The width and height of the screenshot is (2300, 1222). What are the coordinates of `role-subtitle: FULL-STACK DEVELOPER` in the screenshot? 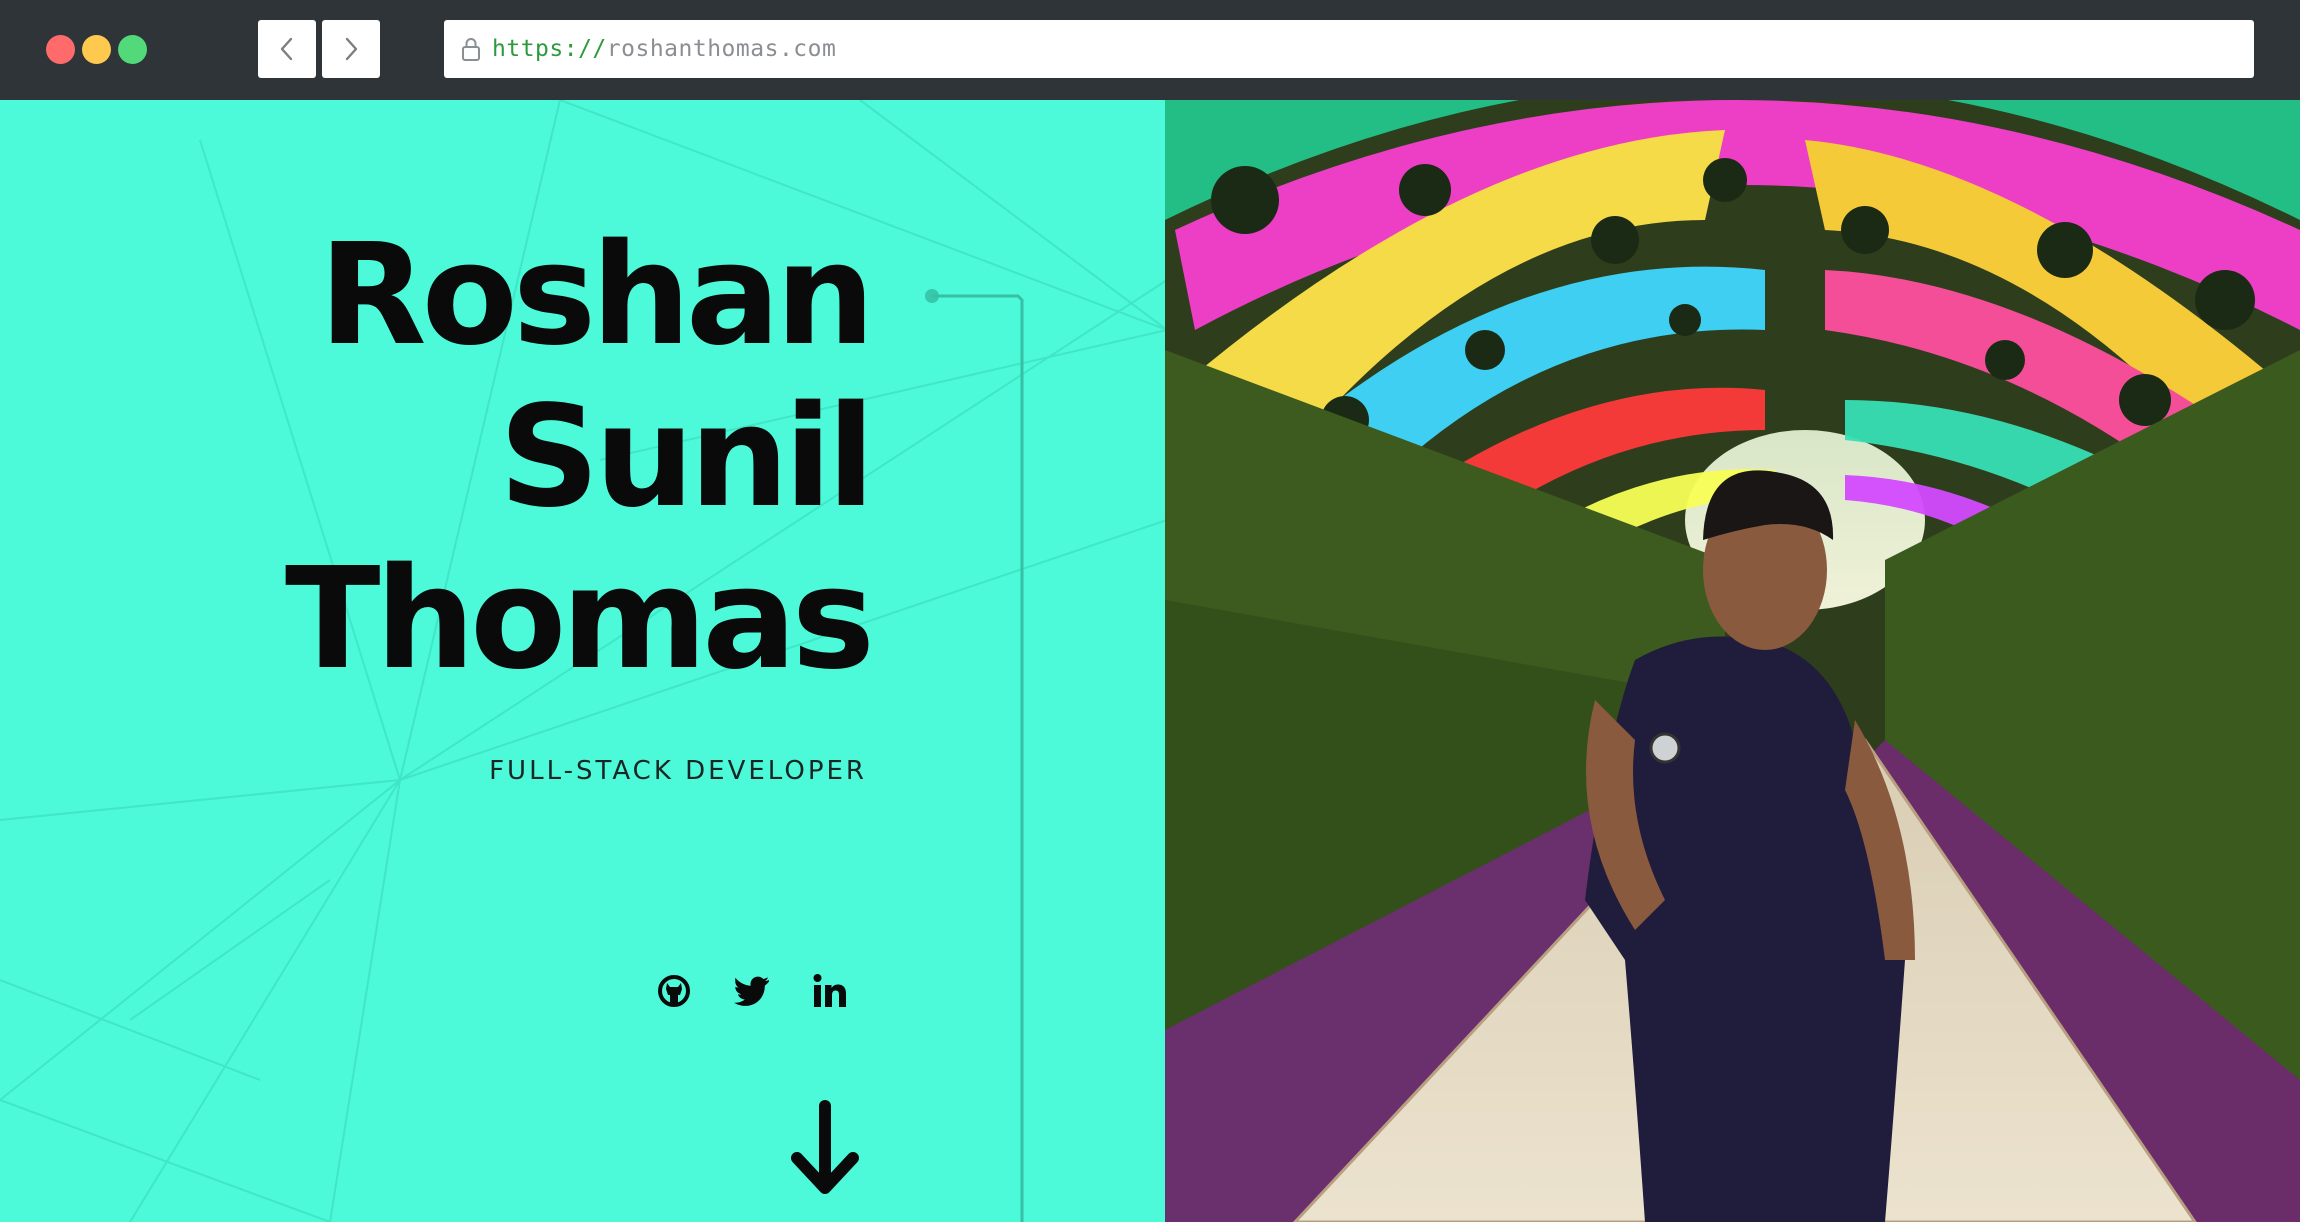 It's located at (678, 771).